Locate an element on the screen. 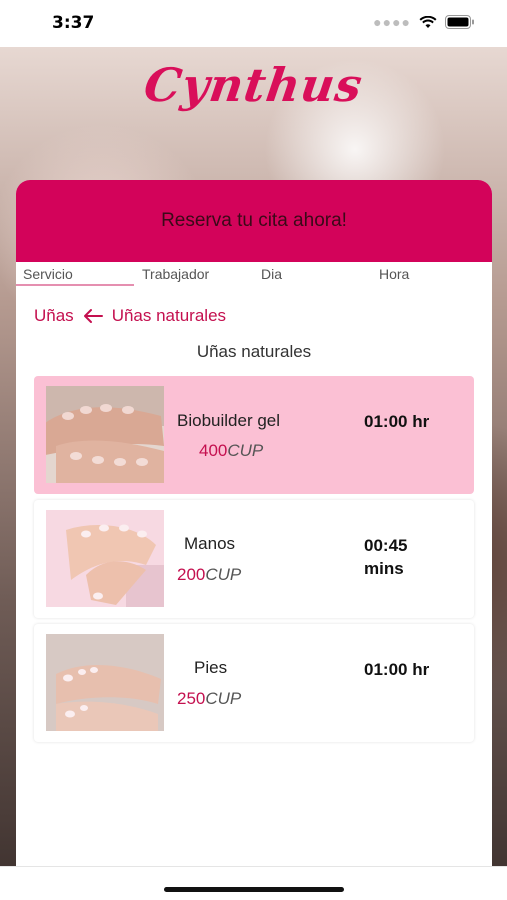  booking-steps-tabs: Servicio Trabajador Dia Hora is located at coordinates (254, 274).